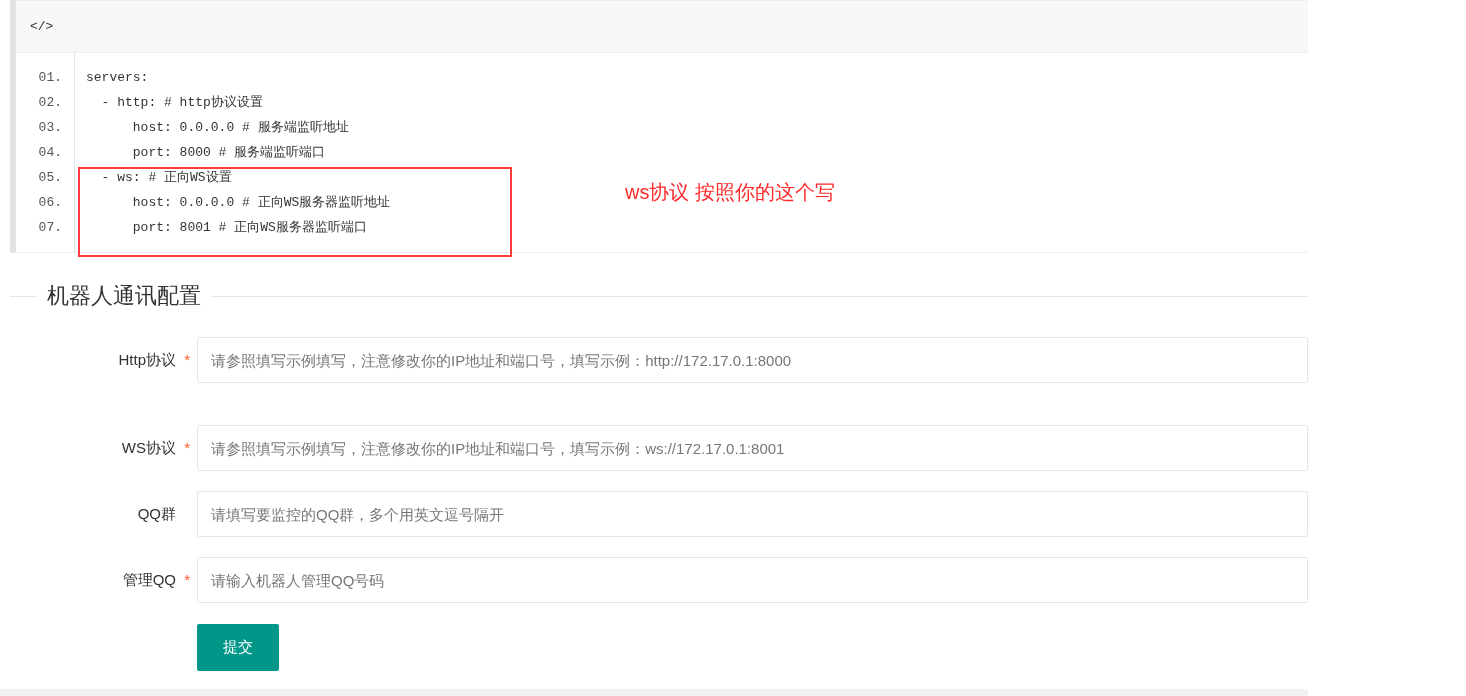 This screenshot has width=1466, height=696. I want to click on line-number: 02., so click(50, 103).